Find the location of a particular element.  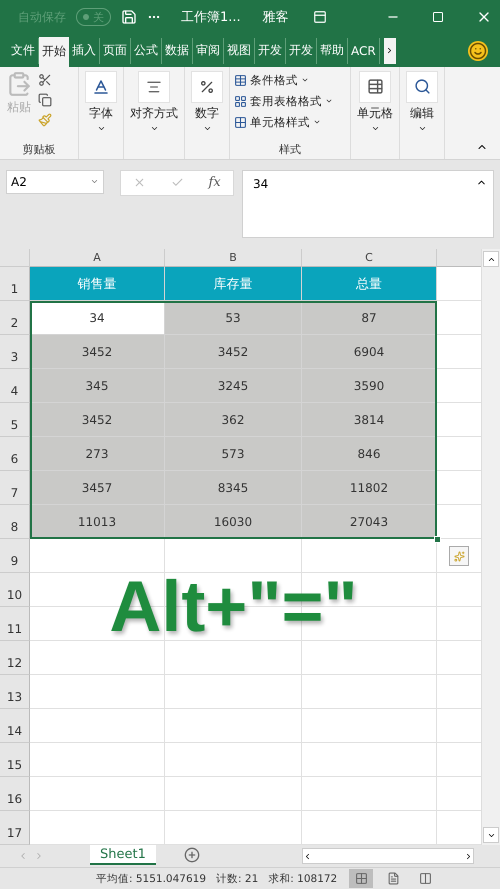

ribbon-tab: 帮助 is located at coordinates (332, 51).